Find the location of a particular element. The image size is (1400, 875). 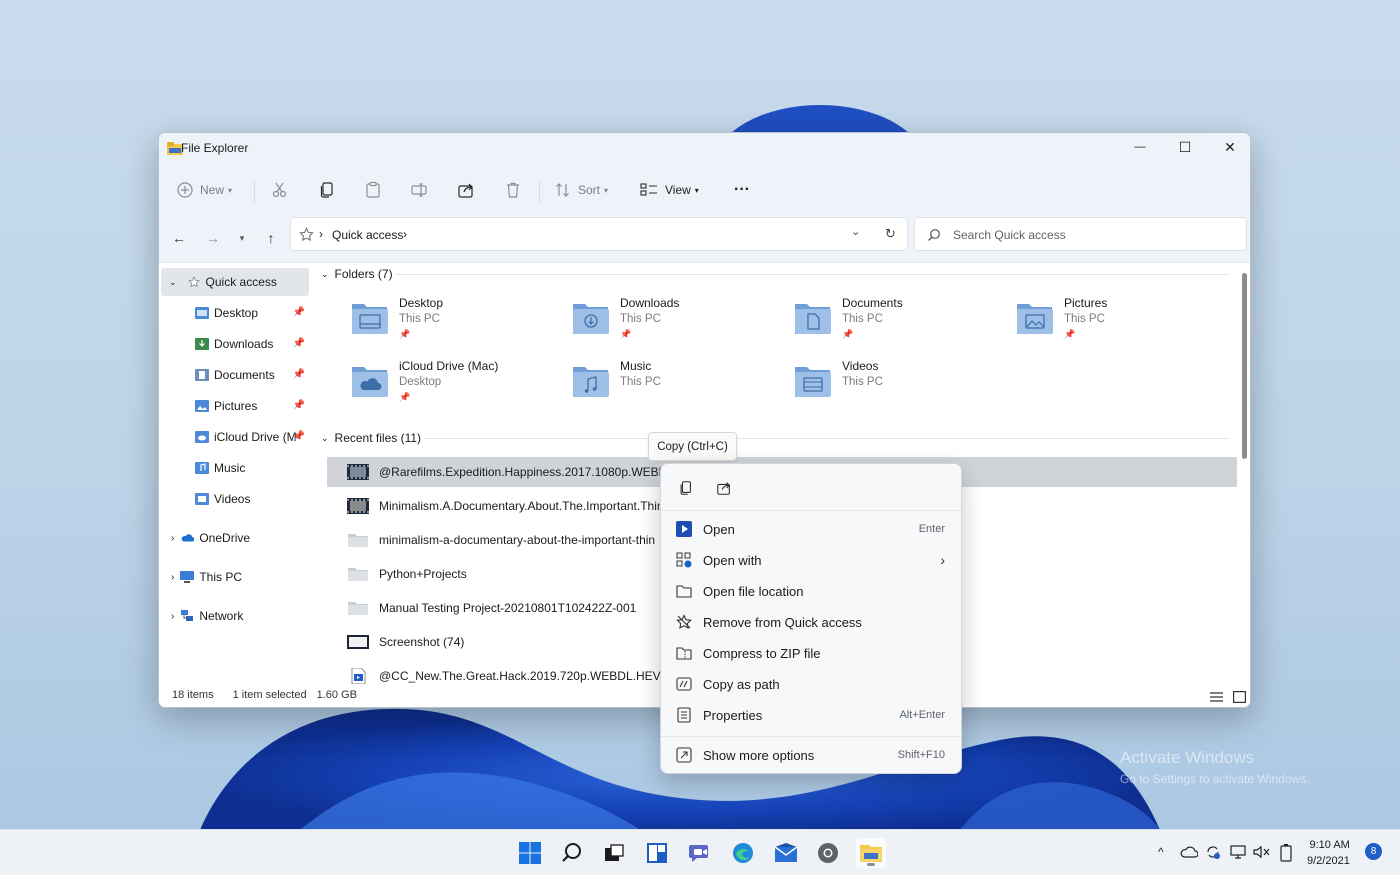

network-tray-icon is located at coordinates (1238, 852).